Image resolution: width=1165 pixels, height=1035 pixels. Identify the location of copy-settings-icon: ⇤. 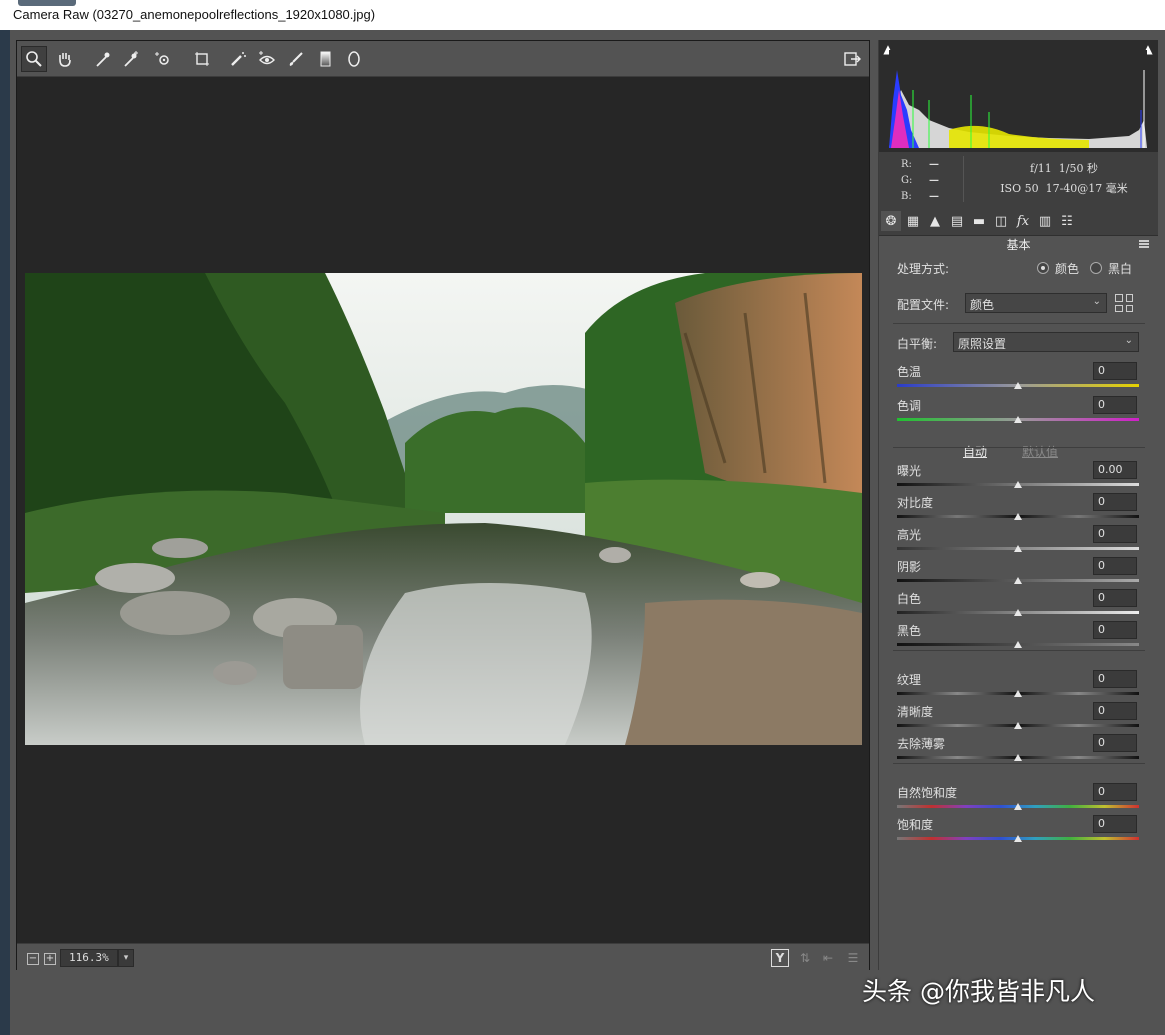
(828, 958).